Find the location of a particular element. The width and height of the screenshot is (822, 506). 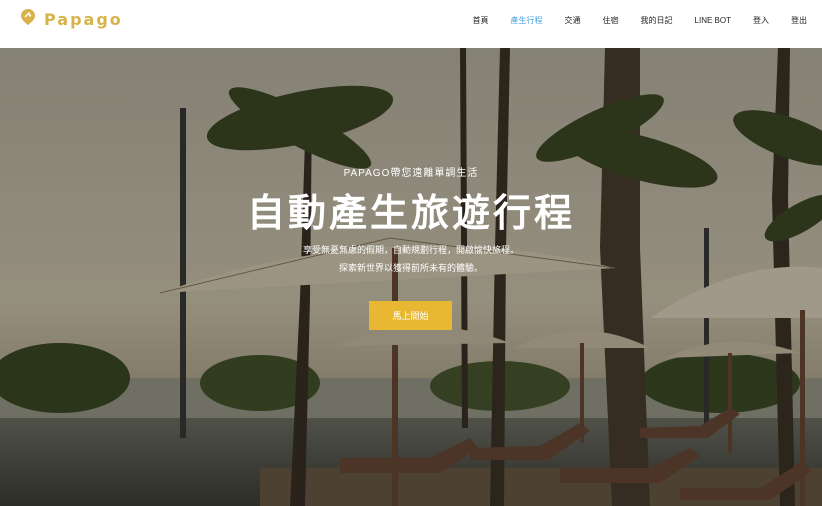

hero-description-line-2: 探索新世界以獲得前所未有的體驗。 is located at coordinates (410, 268).